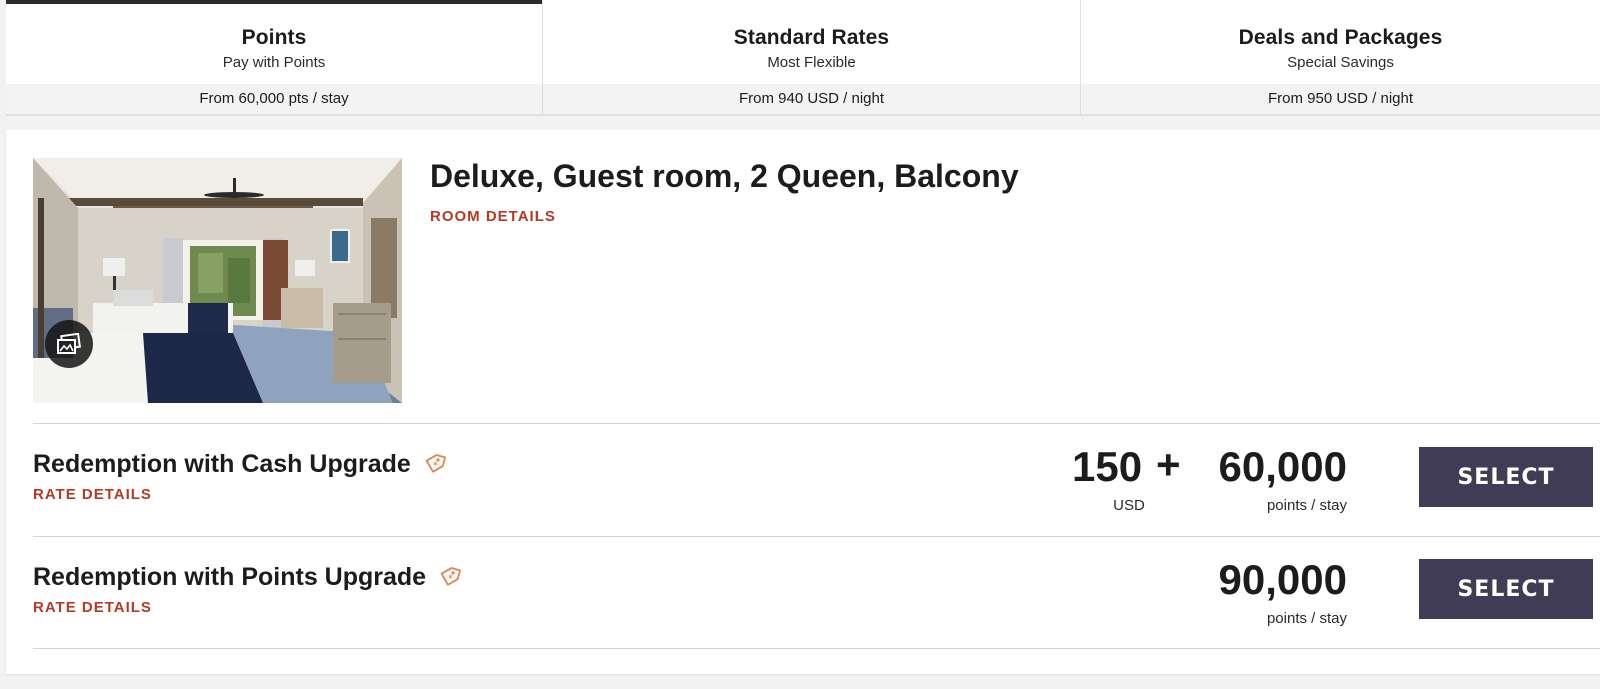 The width and height of the screenshot is (1600, 689). I want to click on tab-title: Deals and Packages, so click(1340, 37).